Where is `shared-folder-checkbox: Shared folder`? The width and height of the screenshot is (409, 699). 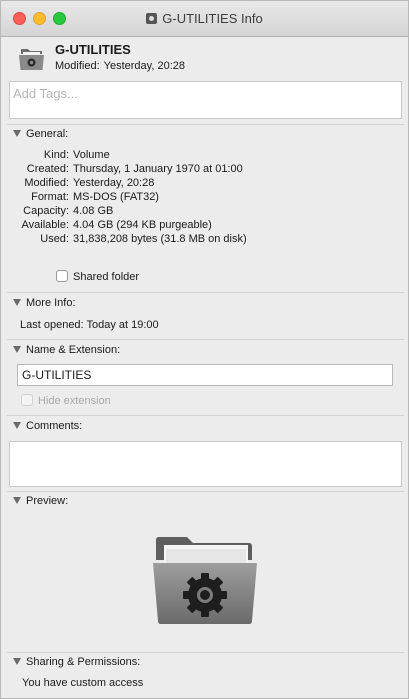
shared-folder-checkbox: Shared folder is located at coordinates (97, 276).